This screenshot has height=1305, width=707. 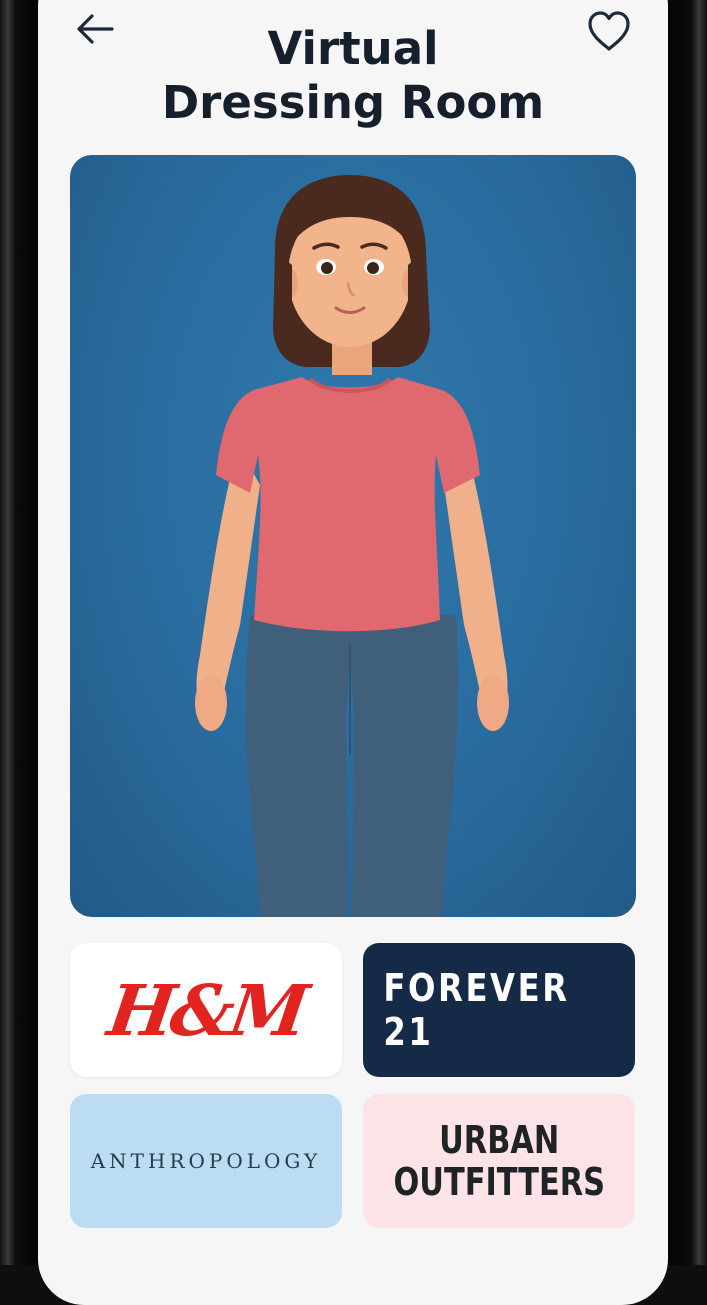 I want to click on brand-tile-anthropology: ANTHROPOLOGY, so click(x=206, y=1161).